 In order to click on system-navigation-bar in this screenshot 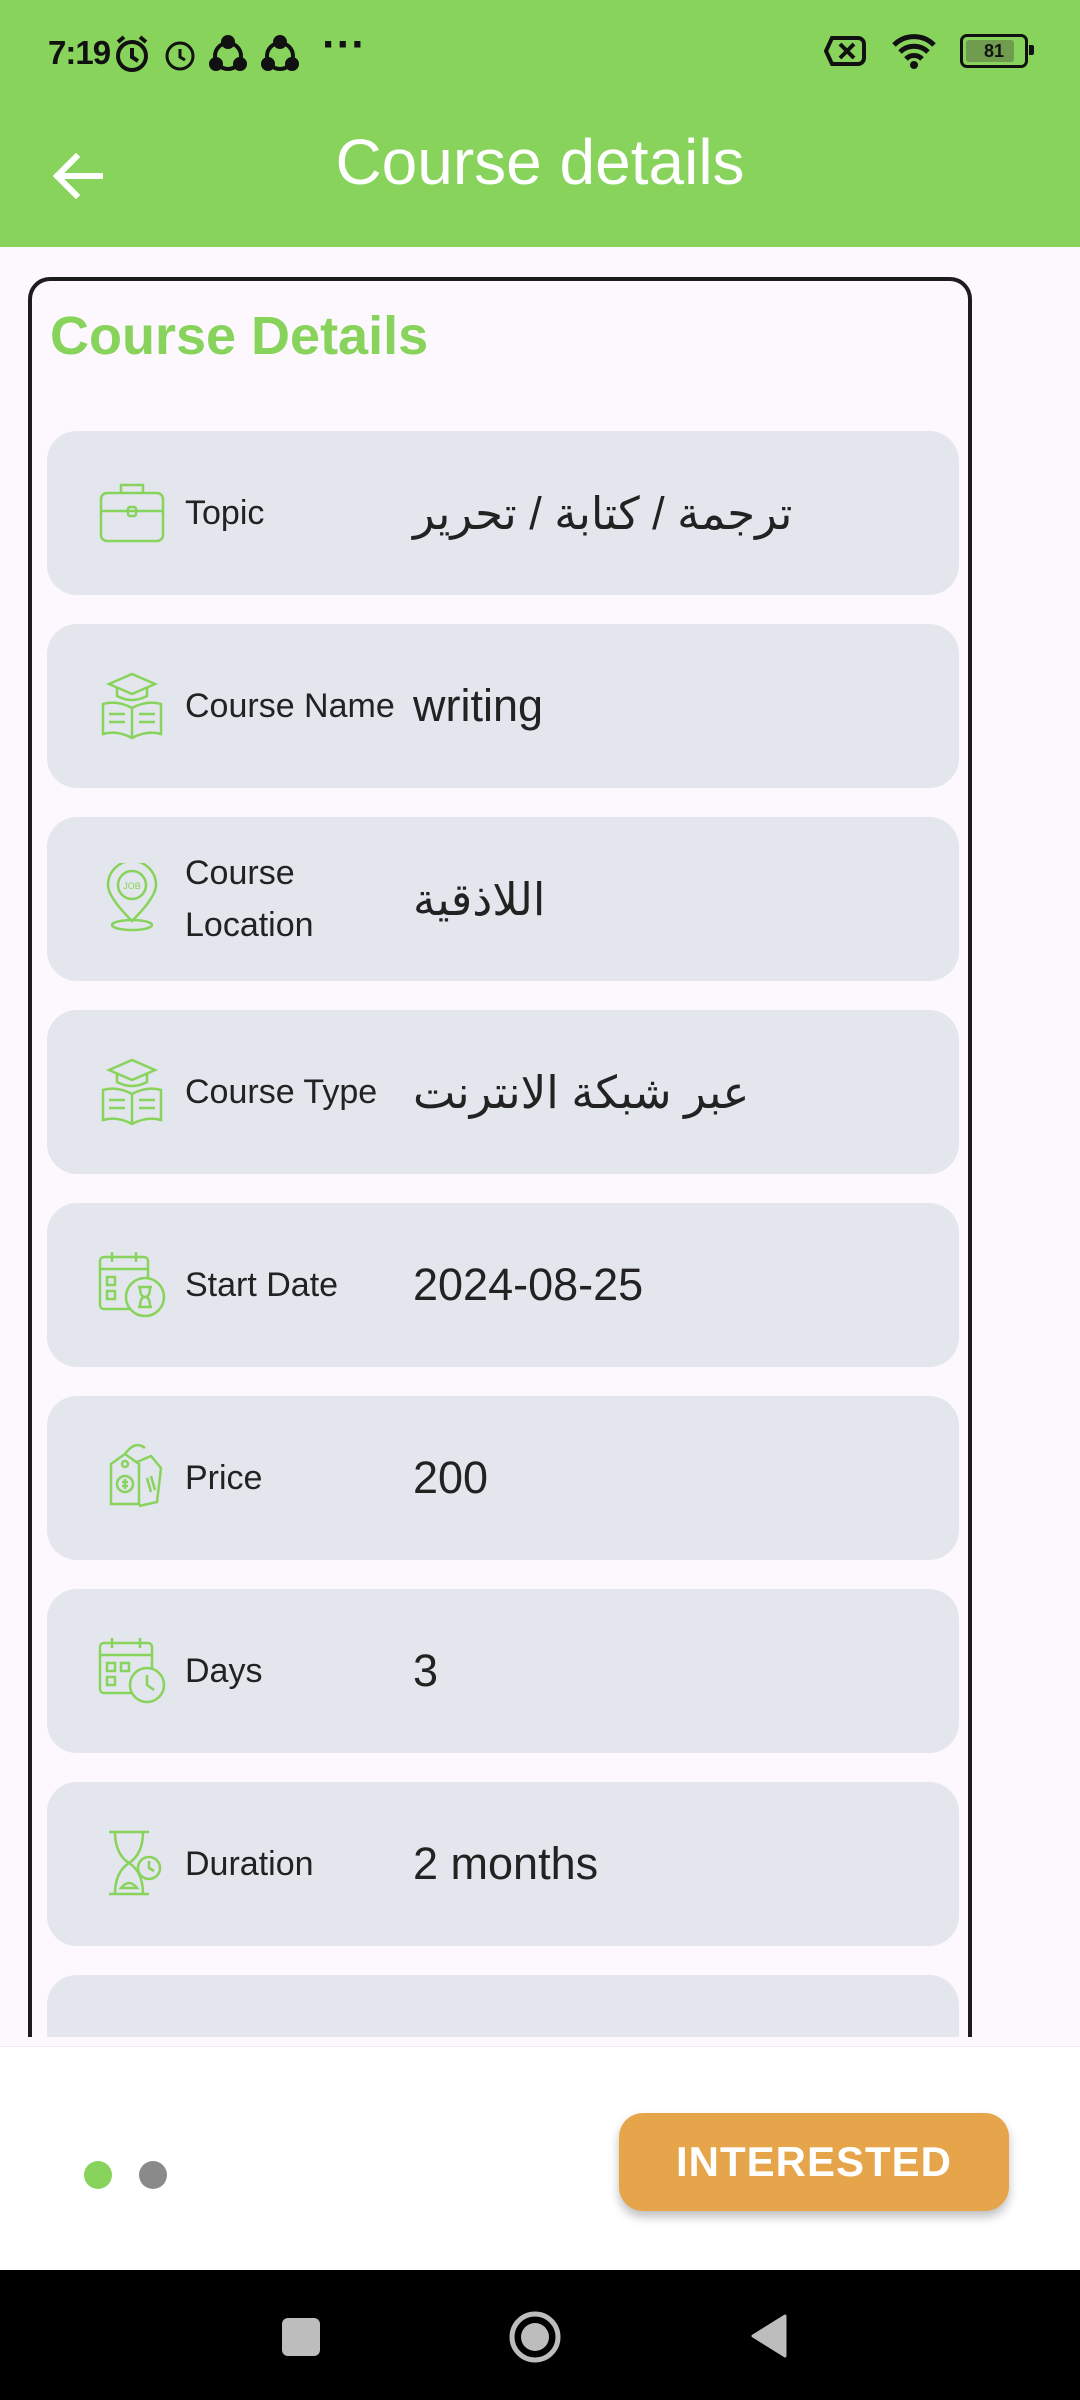, I will do `click(540, 2335)`.